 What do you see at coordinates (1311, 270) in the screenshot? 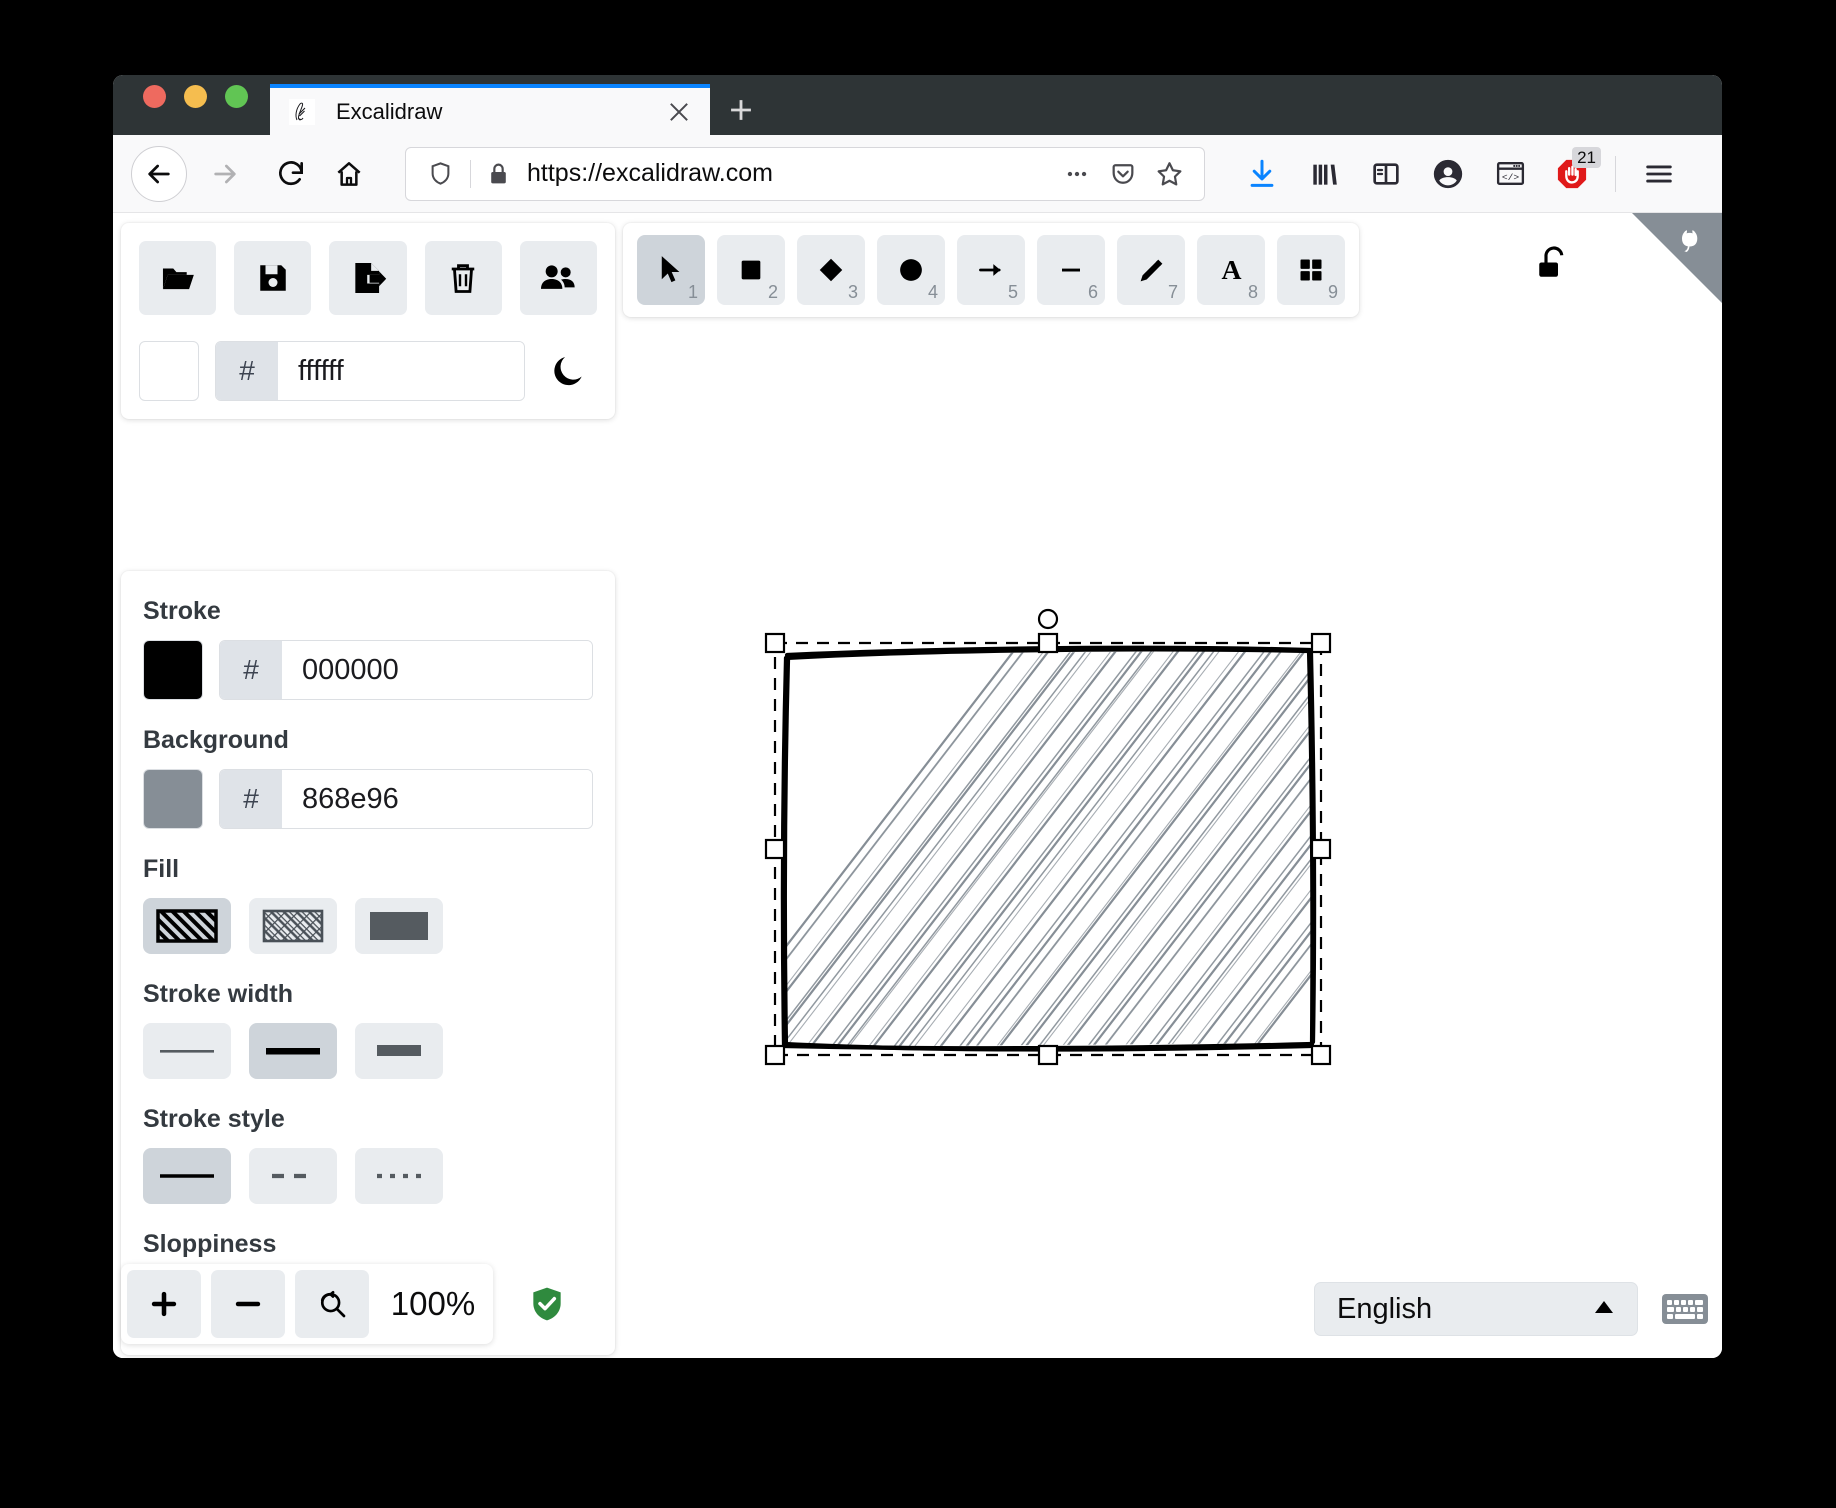
I see `library-tool: 9` at bounding box center [1311, 270].